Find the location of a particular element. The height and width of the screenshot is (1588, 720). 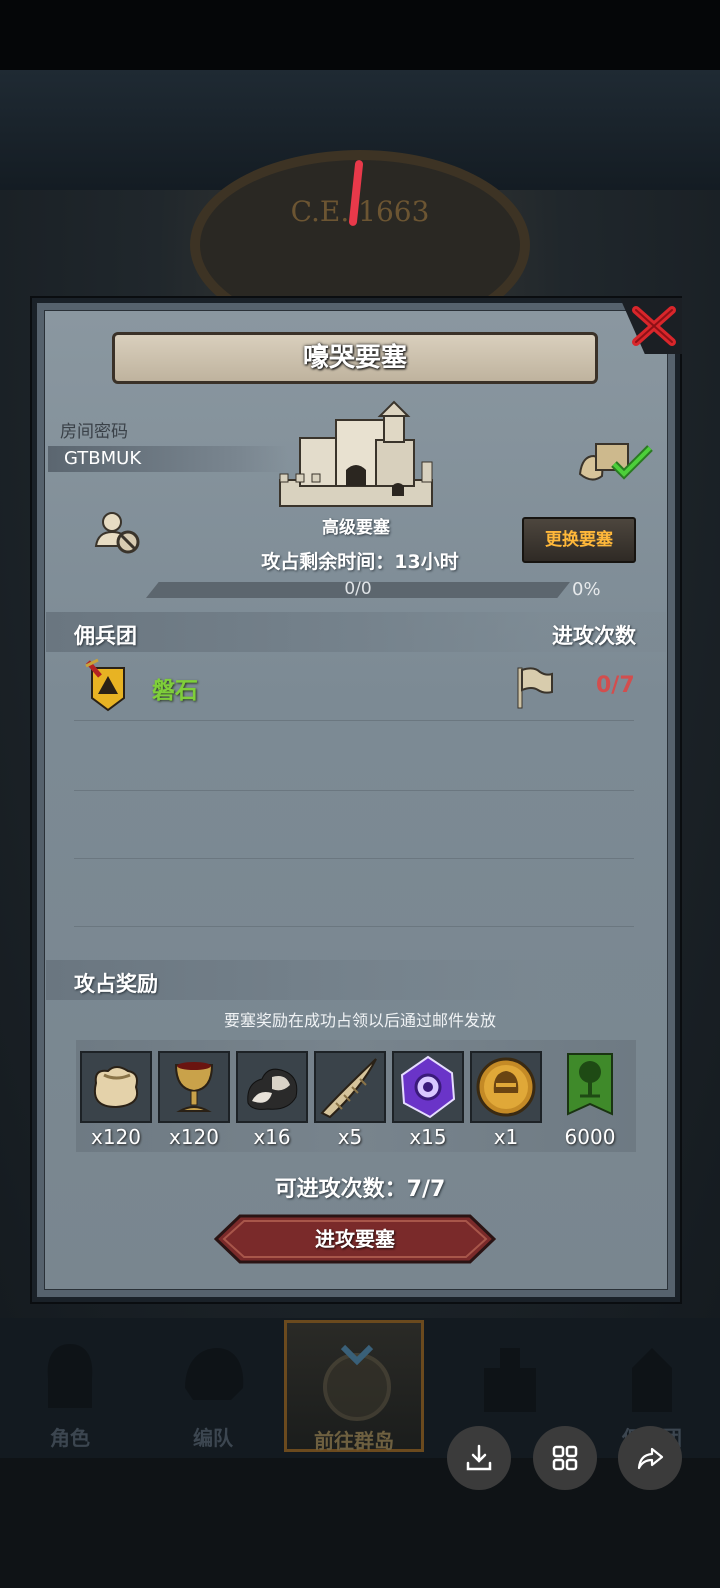

reward-qty: x1 is located at coordinates (506, 1137).